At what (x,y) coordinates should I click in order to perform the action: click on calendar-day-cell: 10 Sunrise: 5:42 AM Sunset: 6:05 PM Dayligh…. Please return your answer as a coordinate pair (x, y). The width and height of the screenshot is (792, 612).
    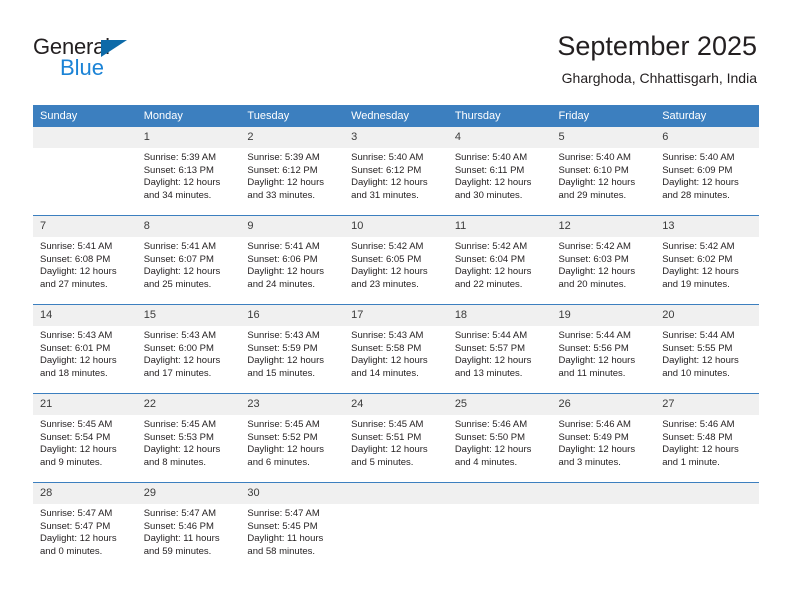
    Looking at the image, I should click on (396, 260).